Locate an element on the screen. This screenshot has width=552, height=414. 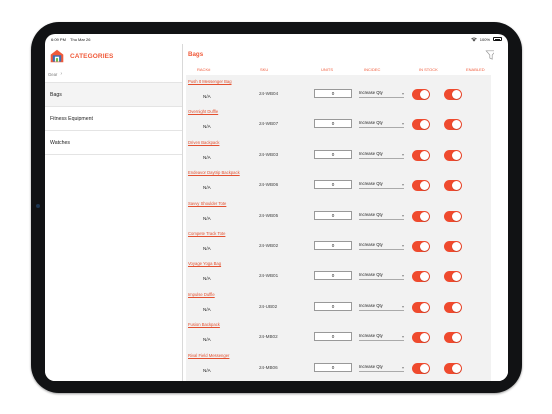
column-rack: RACK# is located at coordinates (204, 69).